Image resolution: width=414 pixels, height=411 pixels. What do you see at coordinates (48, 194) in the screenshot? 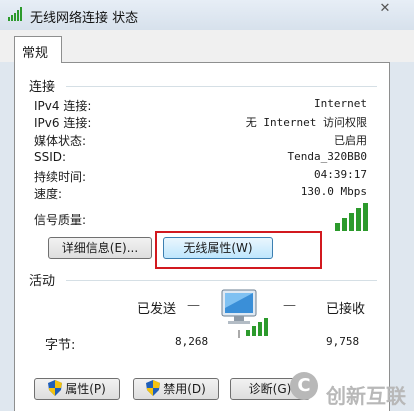
I see `speed-label: 速度:` at bounding box center [48, 194].